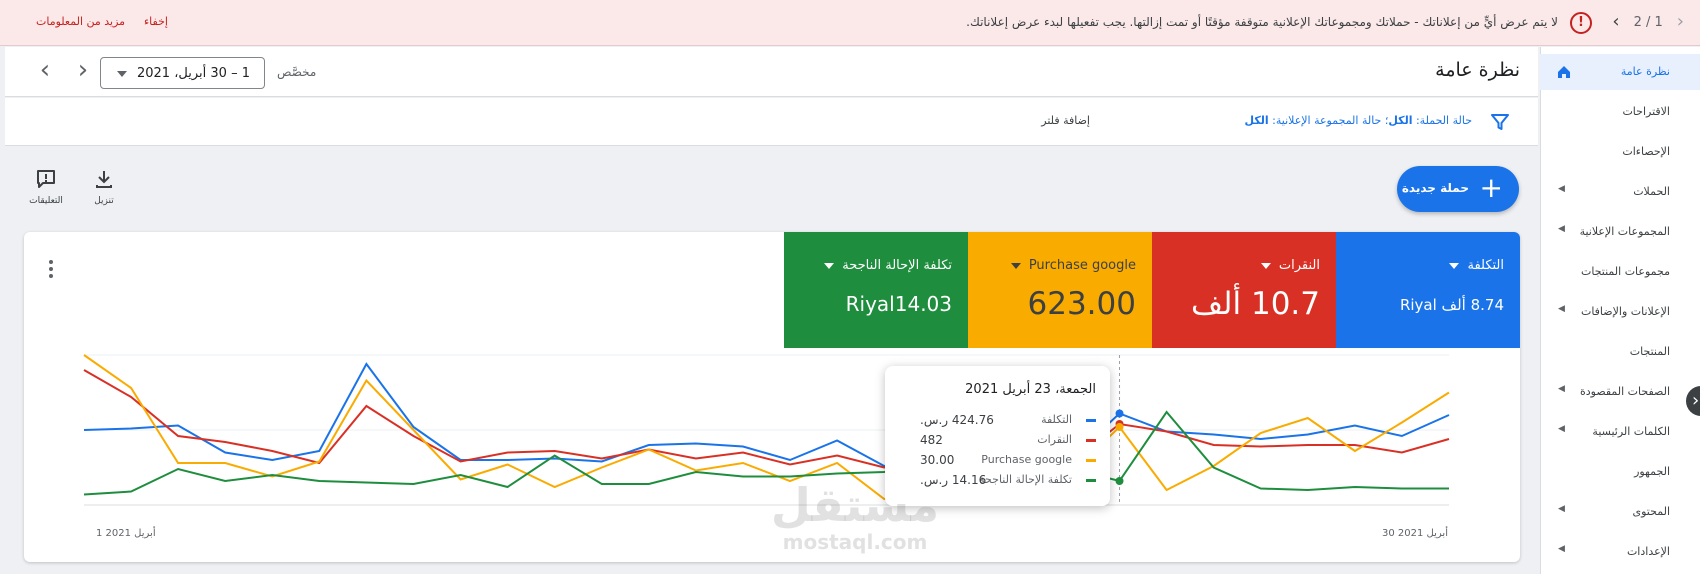 The width and height of the screenshot is (1700, 574). I want to click on highlight-point-cost, so click(1119, 413).